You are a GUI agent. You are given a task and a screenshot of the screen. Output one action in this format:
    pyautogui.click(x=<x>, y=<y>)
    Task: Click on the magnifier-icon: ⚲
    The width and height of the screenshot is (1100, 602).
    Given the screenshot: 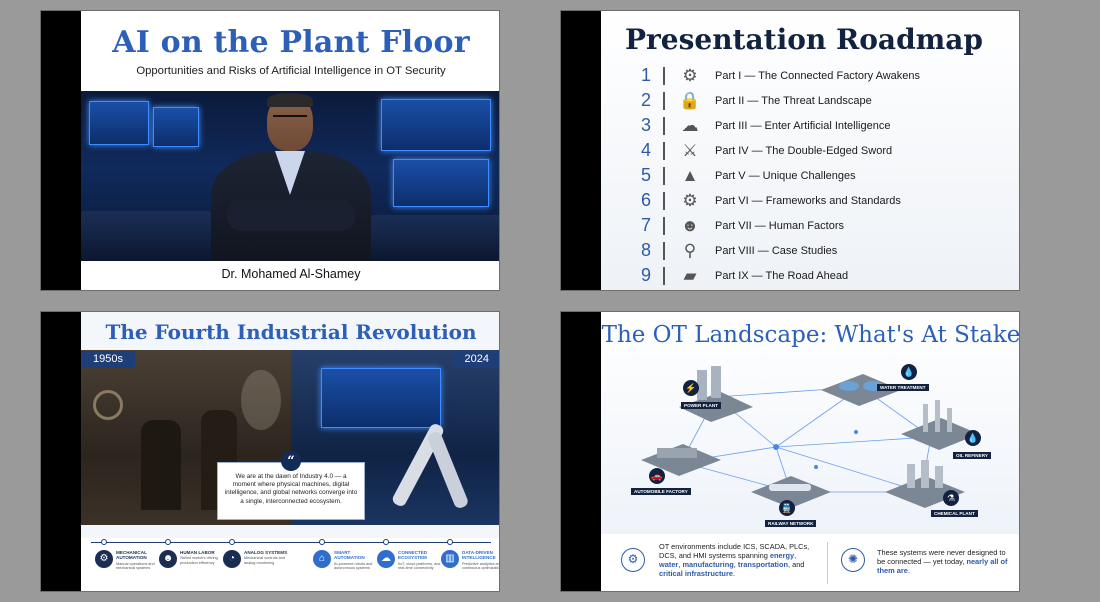 What is the action you would take?
    pyautogui.click(x=690, y=250)
    